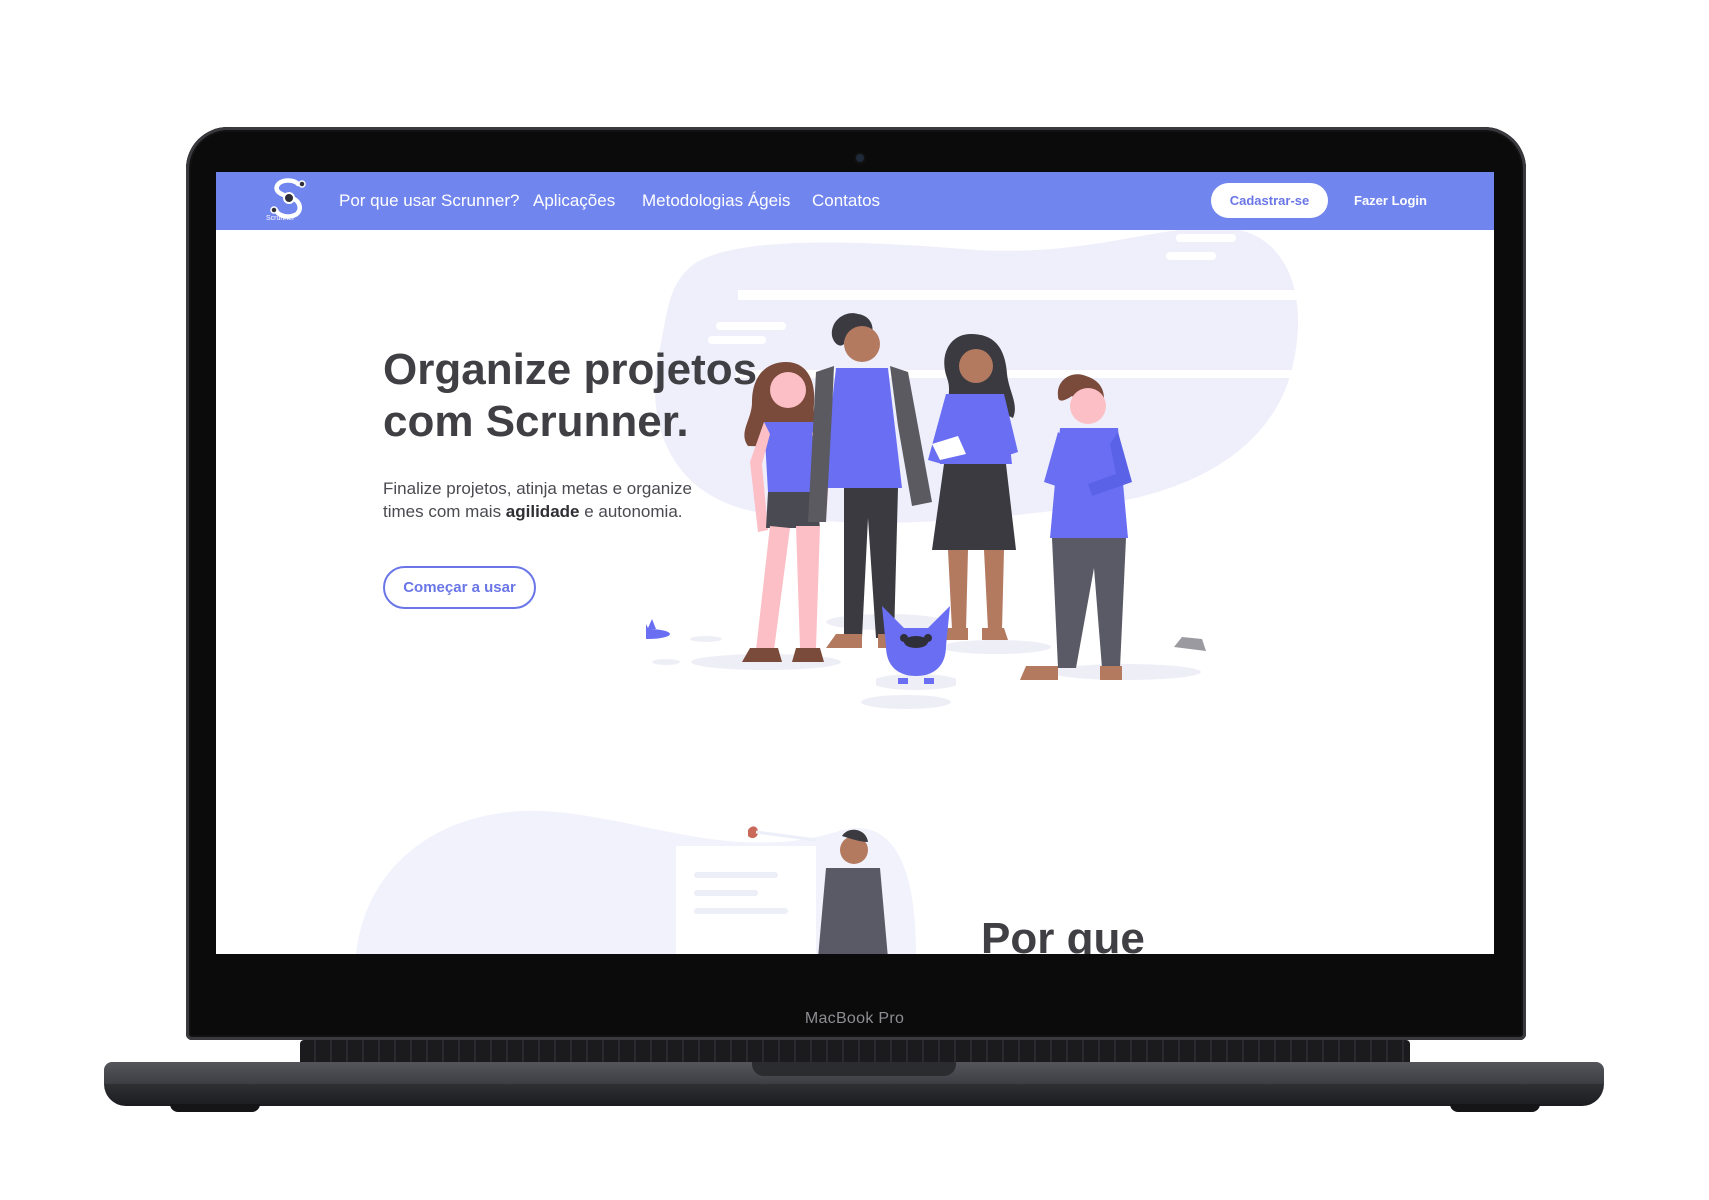 The height and width of the screenshot is (1200, 1709). What do you see at coordinates (855, 969) in the screenshot?
I see `laptop-bezel` at bounding box center [855, 969].